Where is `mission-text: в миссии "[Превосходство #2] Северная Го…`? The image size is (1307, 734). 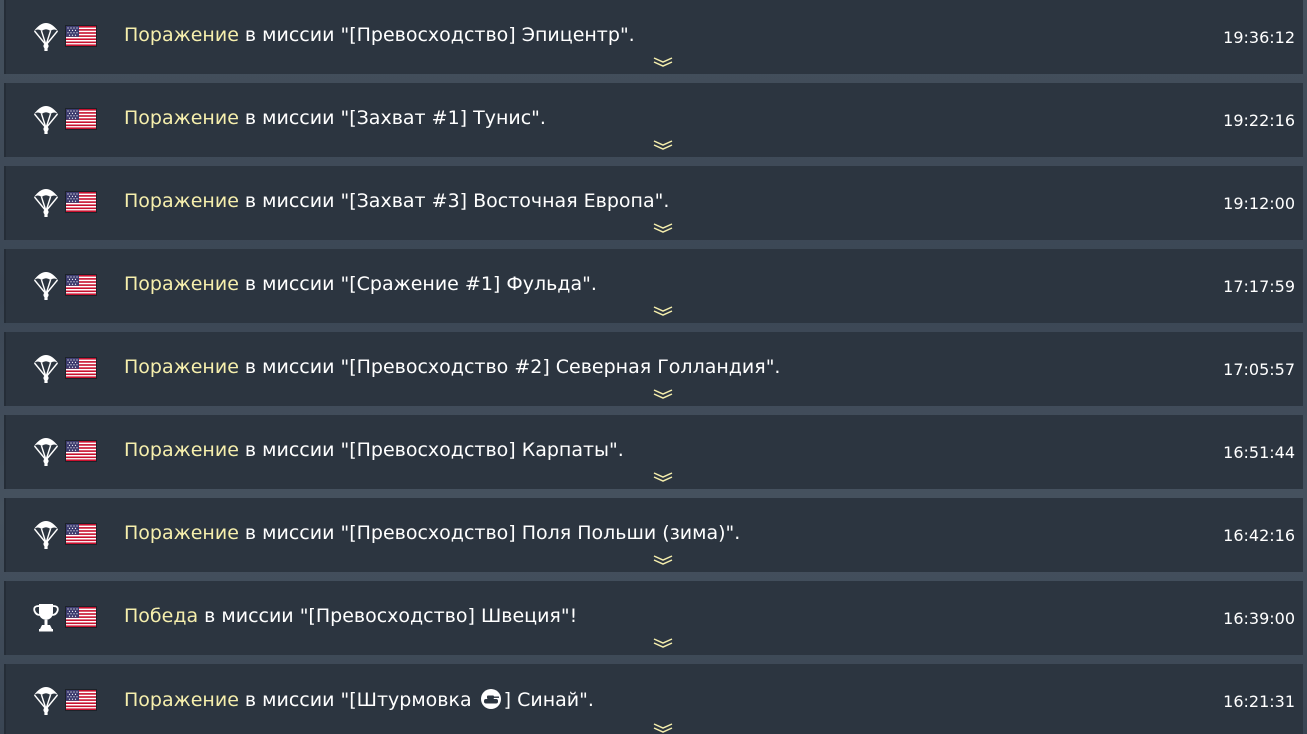
mission-text: в миссии "[Превосходство #2] Северная Го… is located at coordinates (509, 367).